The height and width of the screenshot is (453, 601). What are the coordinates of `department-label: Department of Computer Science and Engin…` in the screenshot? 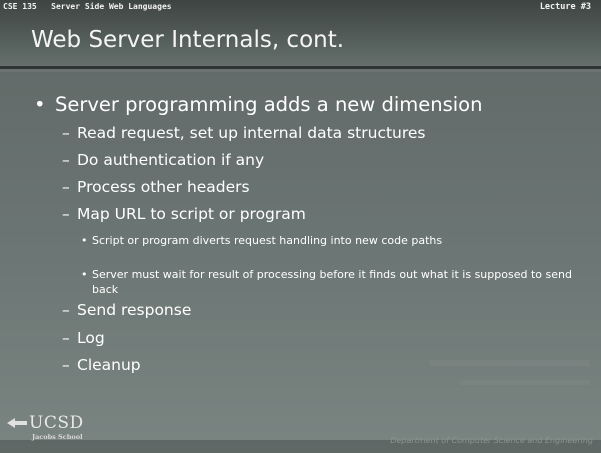 It's located at (491, 440).